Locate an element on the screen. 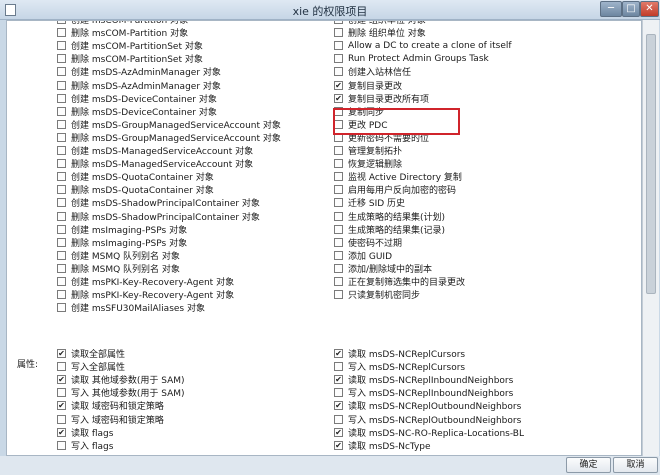  permission-row: 删除 msCOM-Partition 对象 is located at coordinates (122, 32).